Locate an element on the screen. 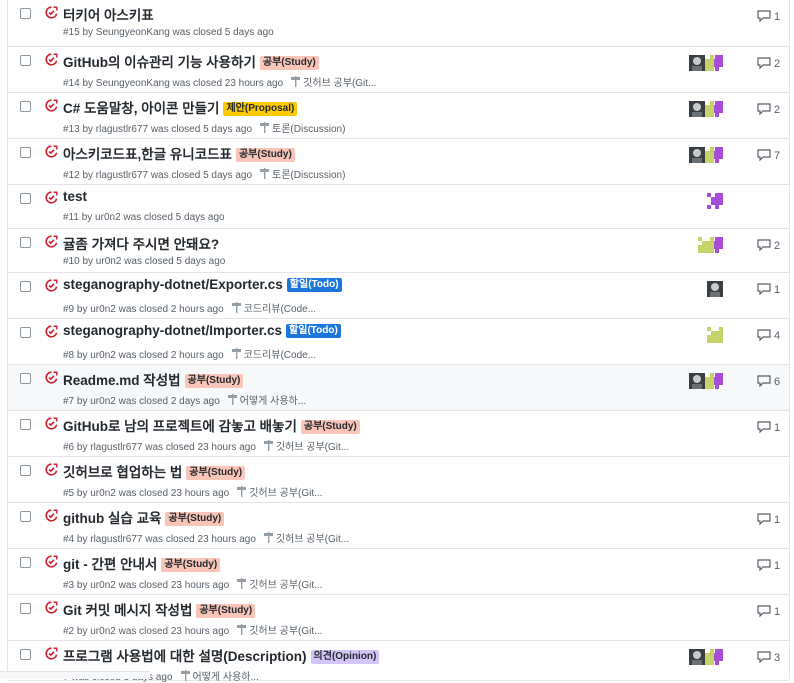  issue-title-link: 귤좀 가져다 주시면 안돼요? is located at coordinates (141, 244).